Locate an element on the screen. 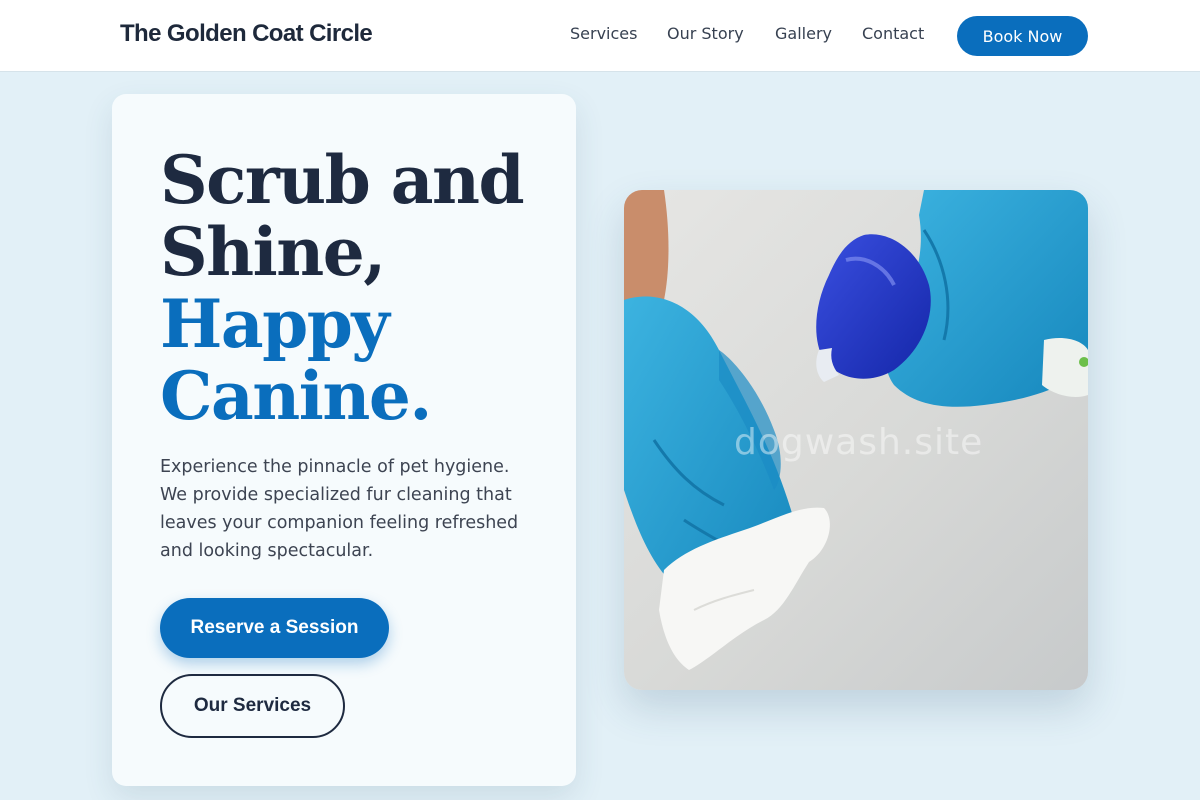 This screenshot has width=1200, height=800. nav-link-our-story: Our Story is located at coordinates (705, 33).